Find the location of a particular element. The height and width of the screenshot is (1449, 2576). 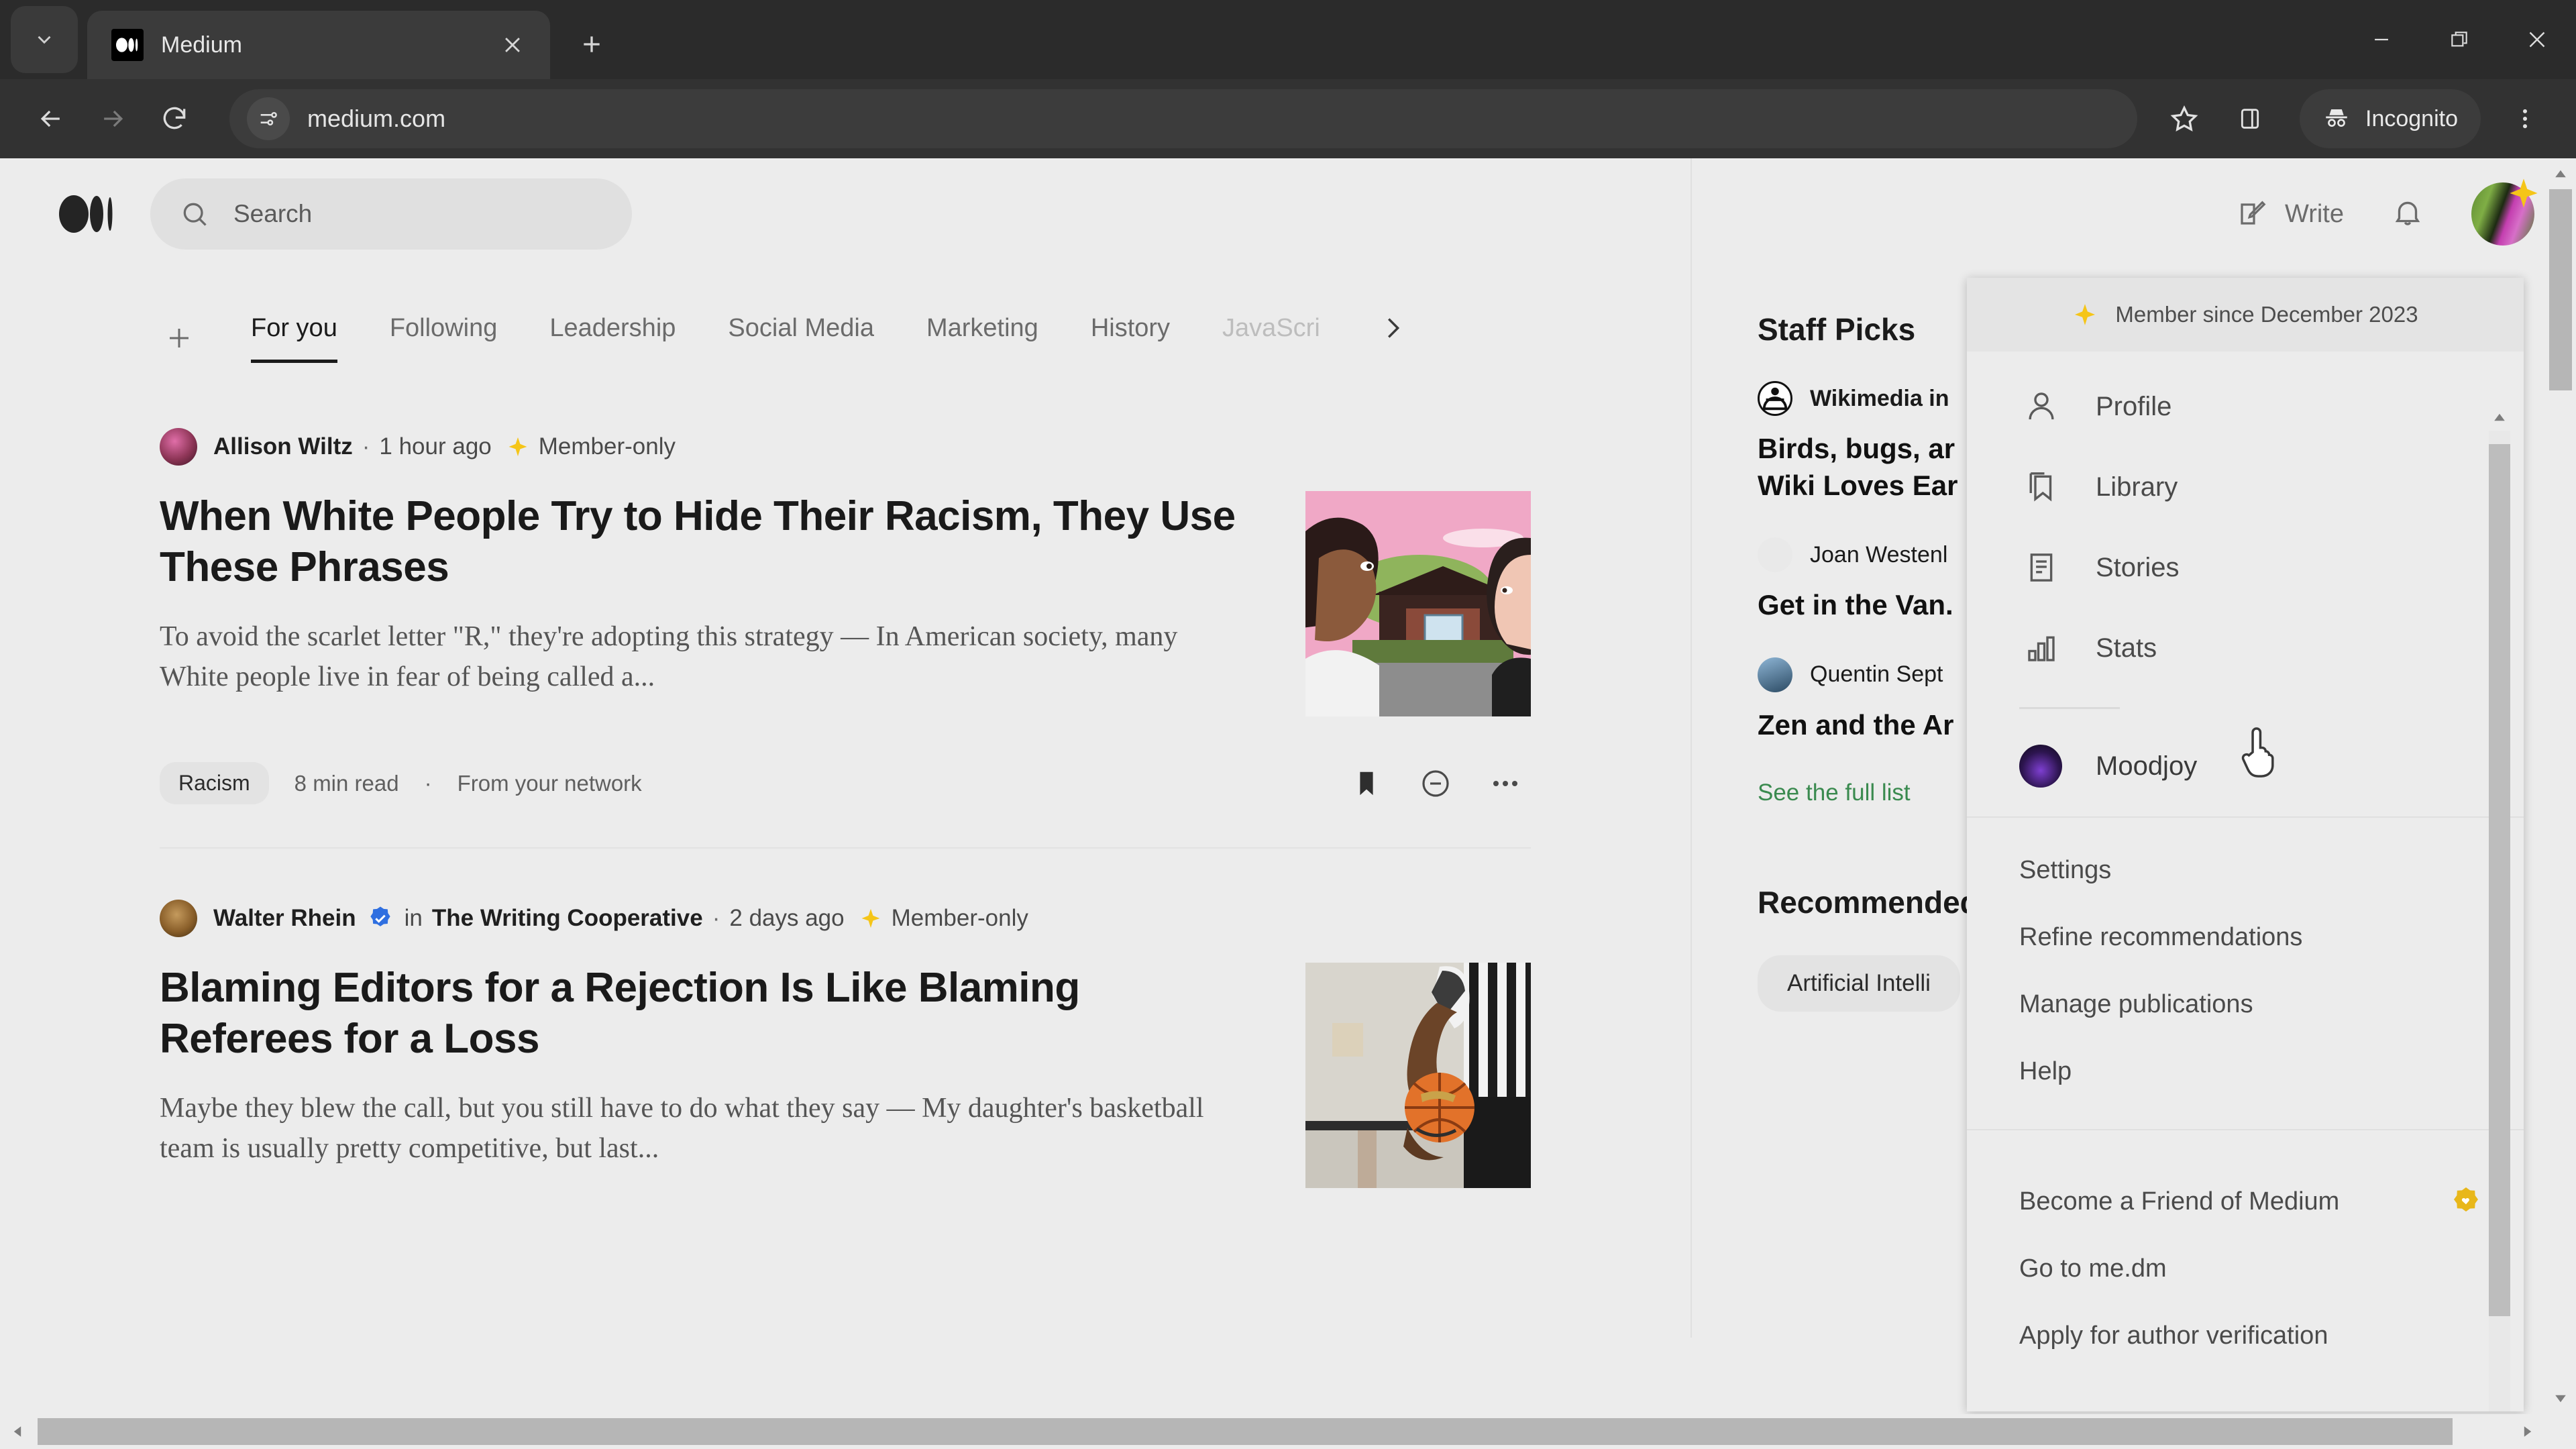

byline-text: Allison Wiltz · 1 hour ago Member-only is located at coordinates (444, 446).